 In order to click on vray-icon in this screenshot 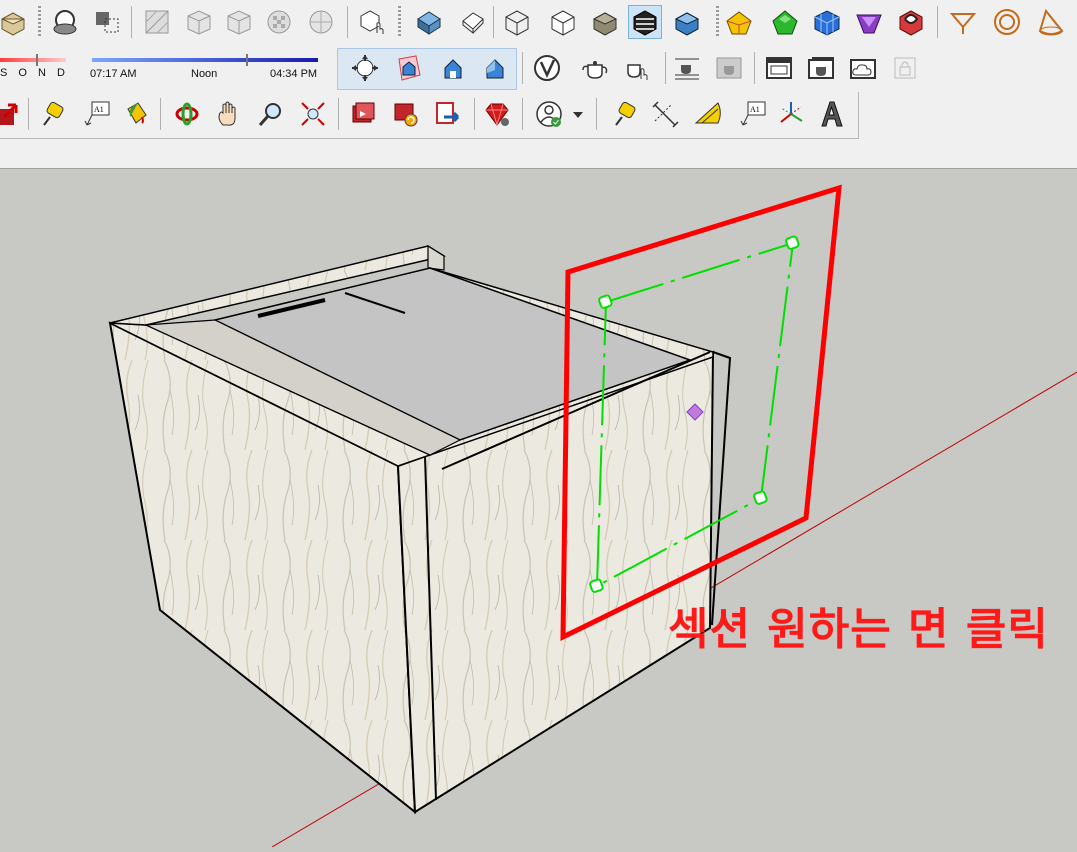, I will do `click(547, 68)`.